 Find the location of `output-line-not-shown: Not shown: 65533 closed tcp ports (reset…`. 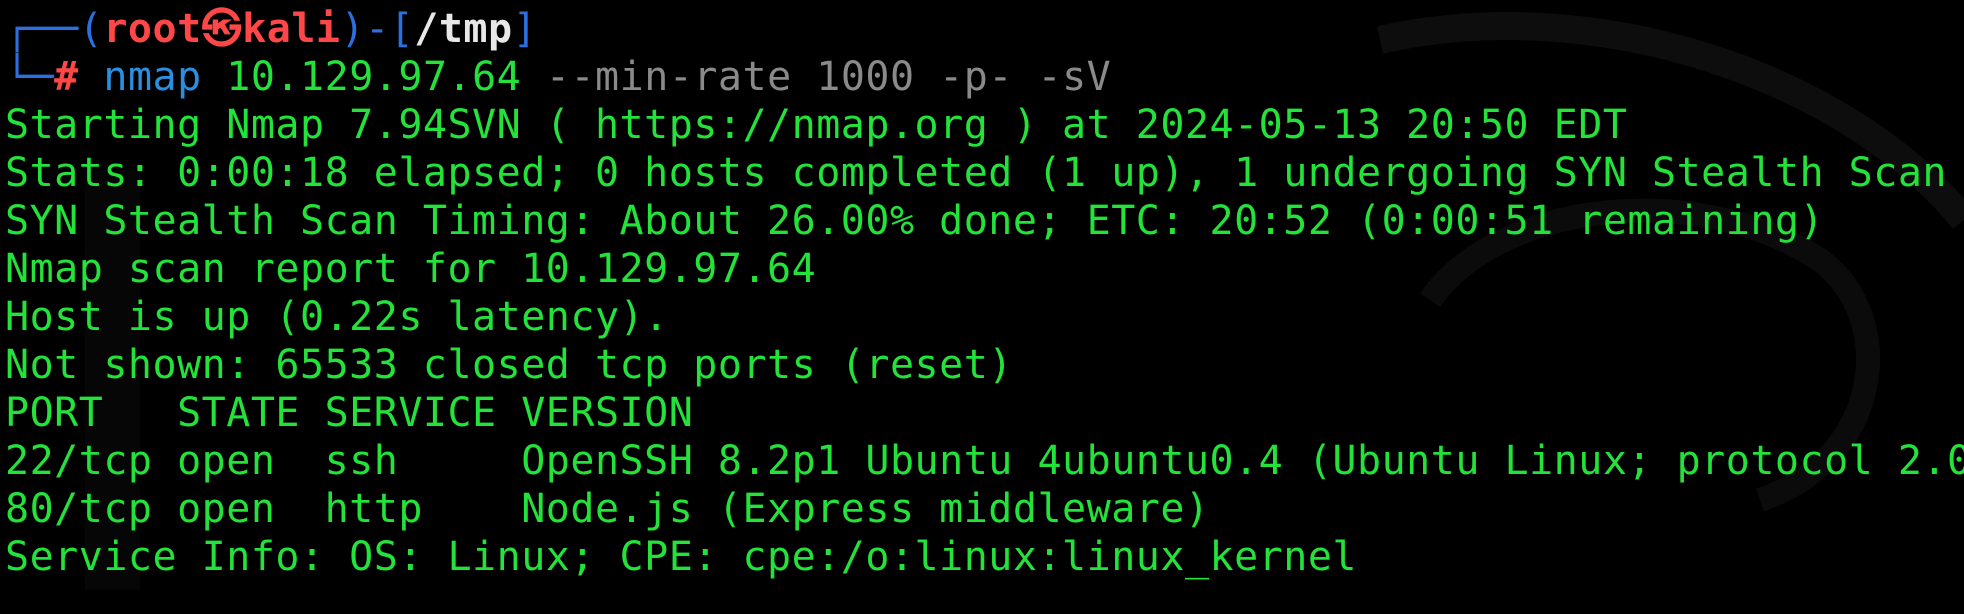

output-line-not-shown: Not shown: 65533 closed tcp ports (reset… is located at coordinates (509, 365).